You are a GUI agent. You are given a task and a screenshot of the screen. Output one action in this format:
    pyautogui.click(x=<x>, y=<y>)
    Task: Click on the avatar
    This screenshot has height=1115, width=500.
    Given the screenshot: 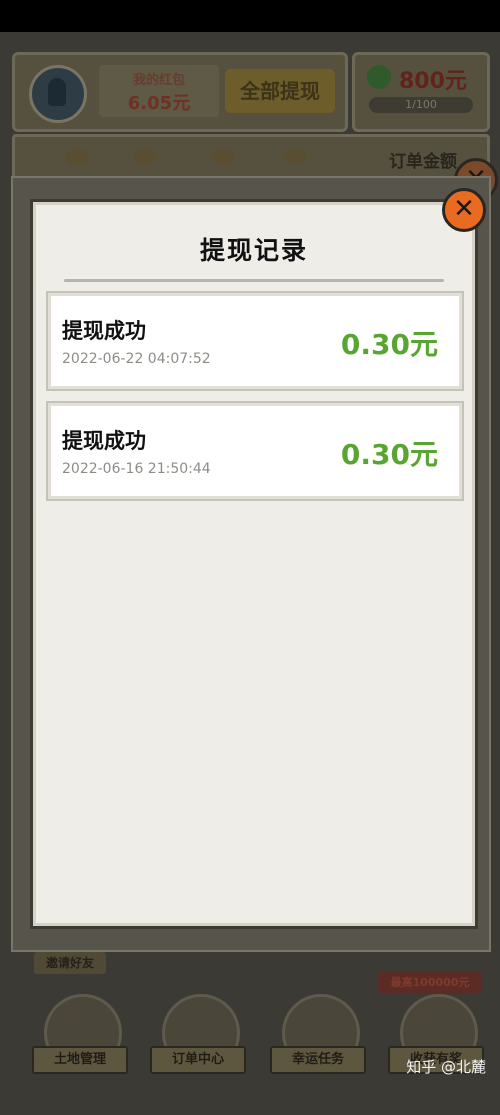 What is the action you would take?
    pyautogui.click(x=58, y=94)
    